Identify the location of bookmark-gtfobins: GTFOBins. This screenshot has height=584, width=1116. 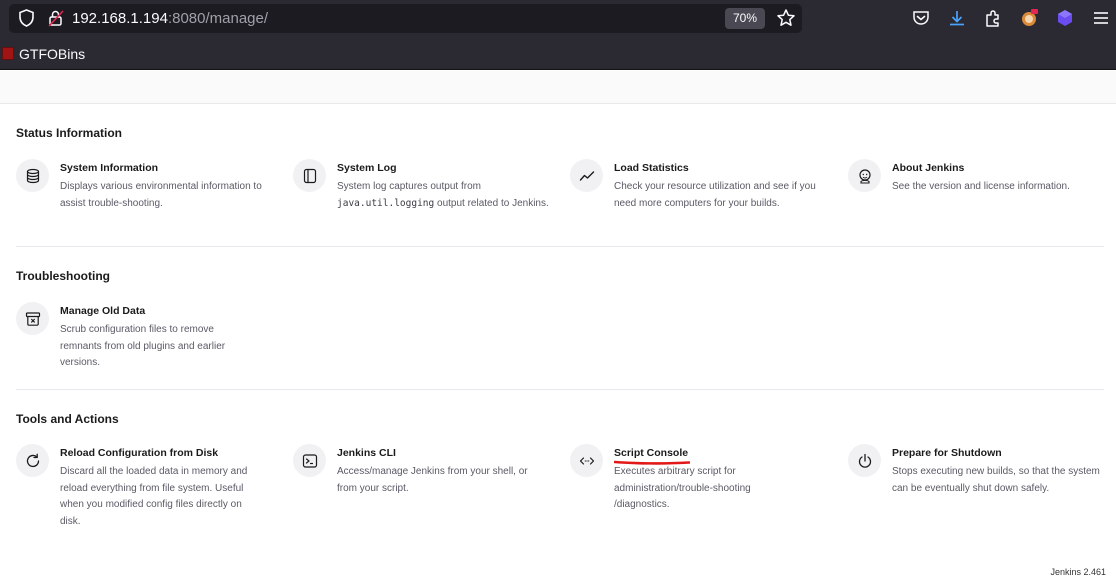
(52, 54).